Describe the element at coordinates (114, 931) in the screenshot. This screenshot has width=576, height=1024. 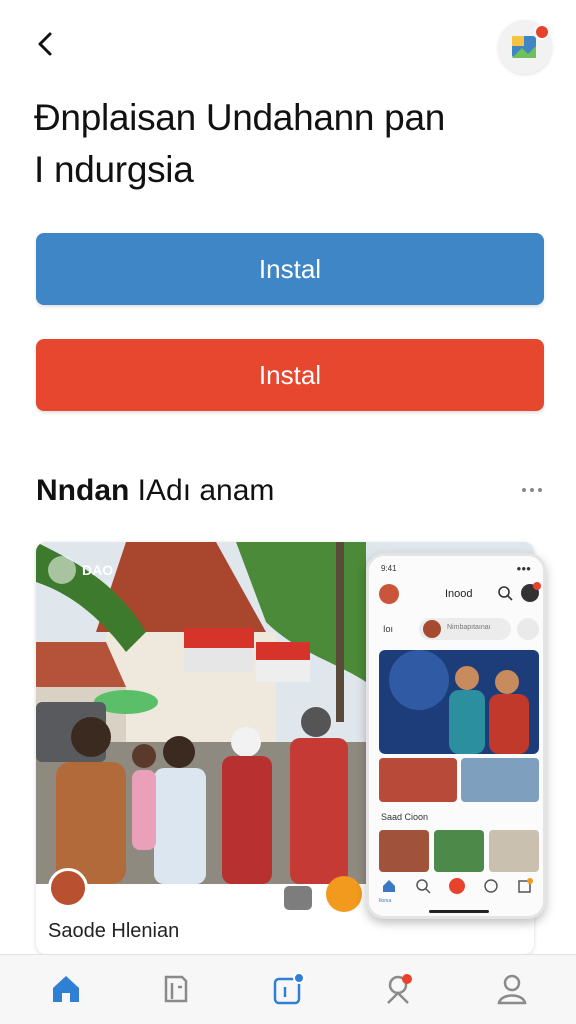
I see `card-caption: Saode Hlenian` at that location.